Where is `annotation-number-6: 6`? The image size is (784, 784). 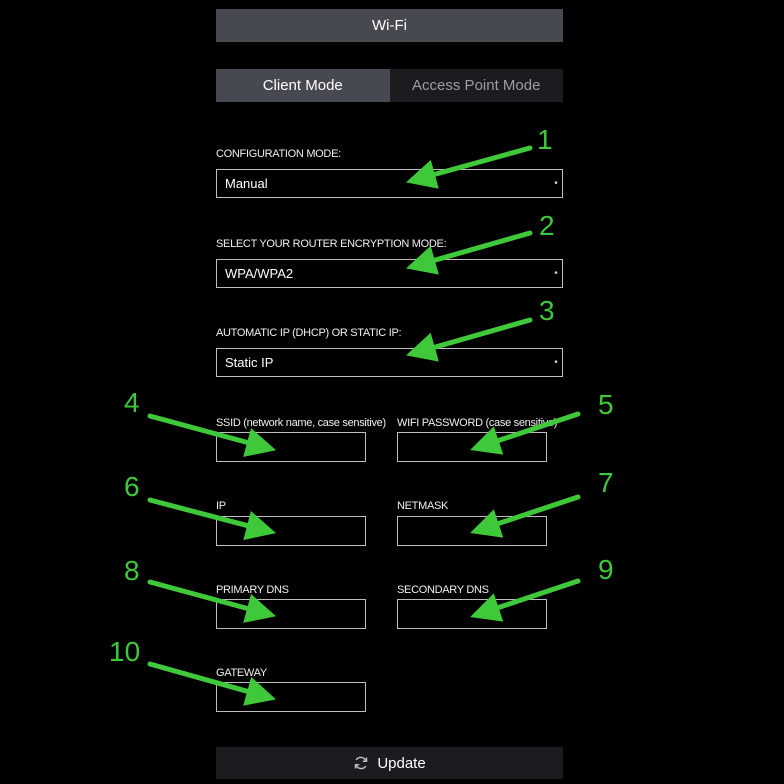
annotation-number-6: 6 is located at coordinates (132, 486).